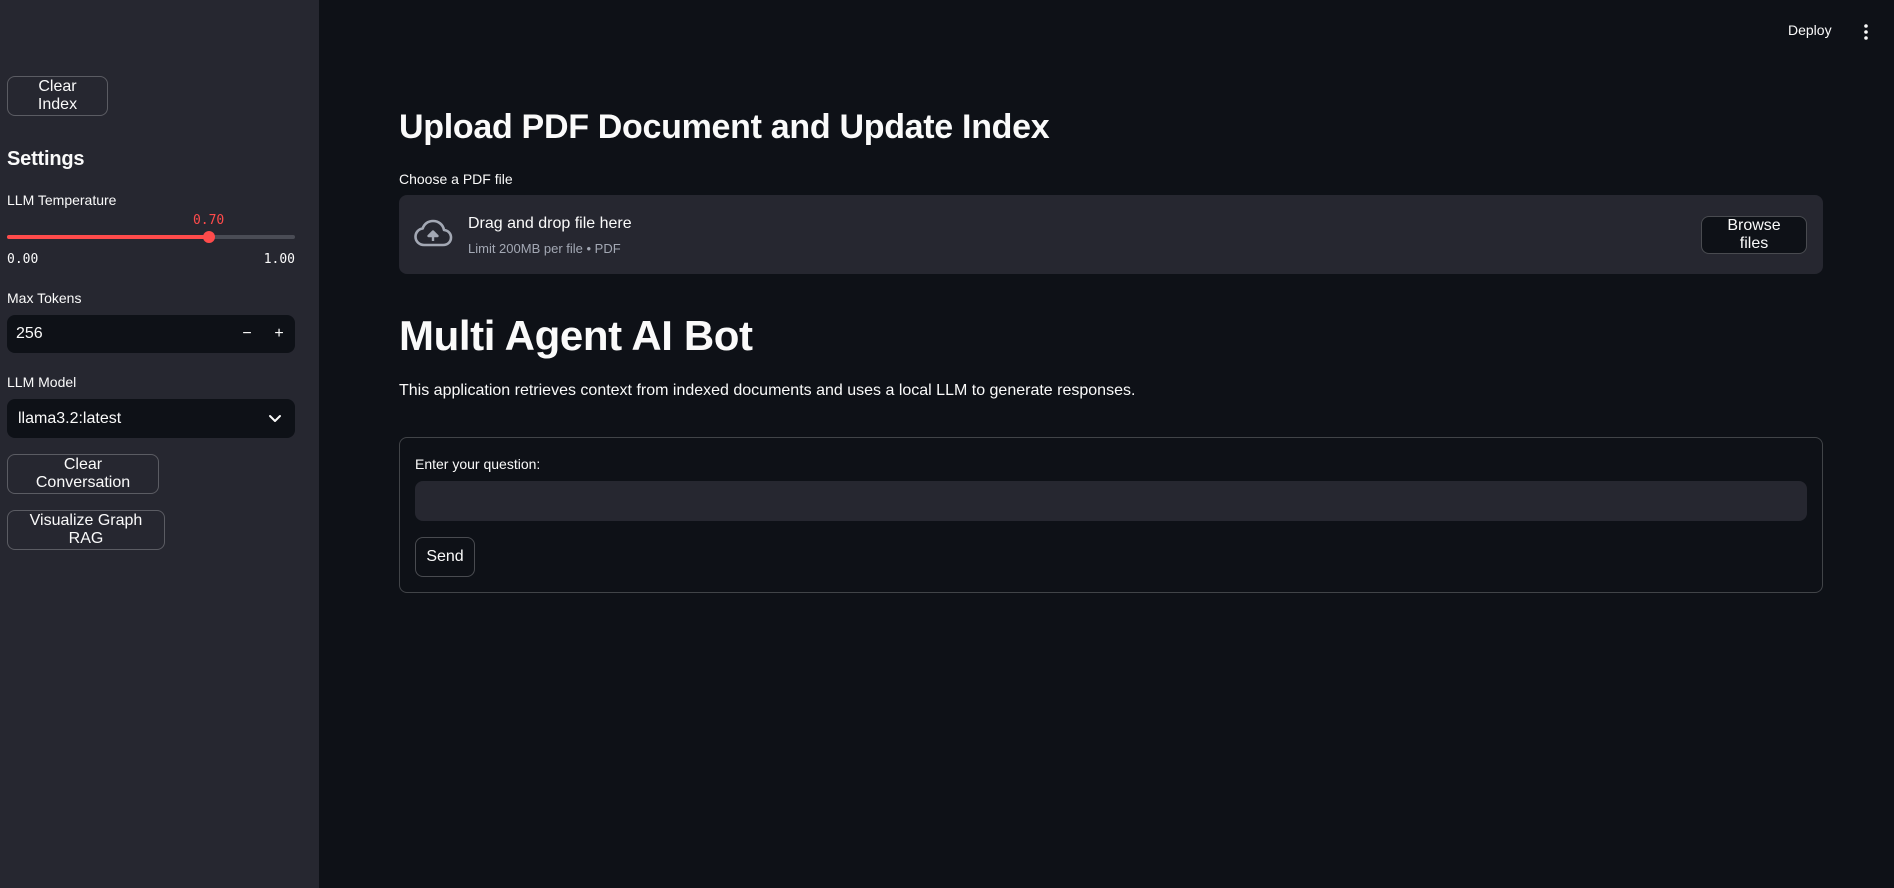  What do you see at coordinates (42, 382) in the screenshot?
I see `llm-model-label: LLM Model` at bounding box center [42, 382].